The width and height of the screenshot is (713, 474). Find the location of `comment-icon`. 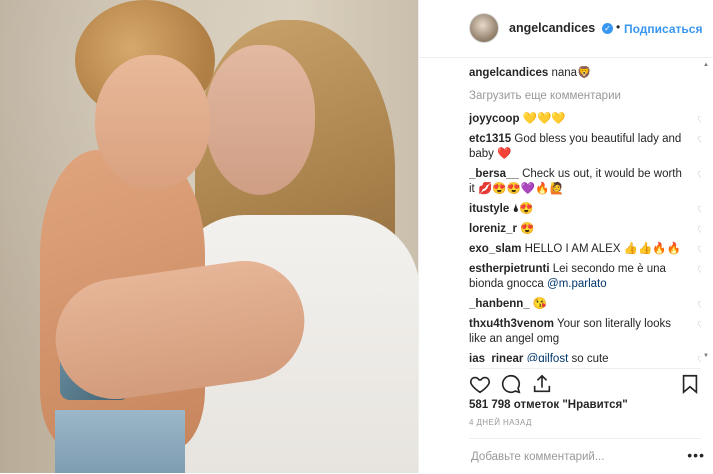

comment-icon is located at coordinates (511, 384).